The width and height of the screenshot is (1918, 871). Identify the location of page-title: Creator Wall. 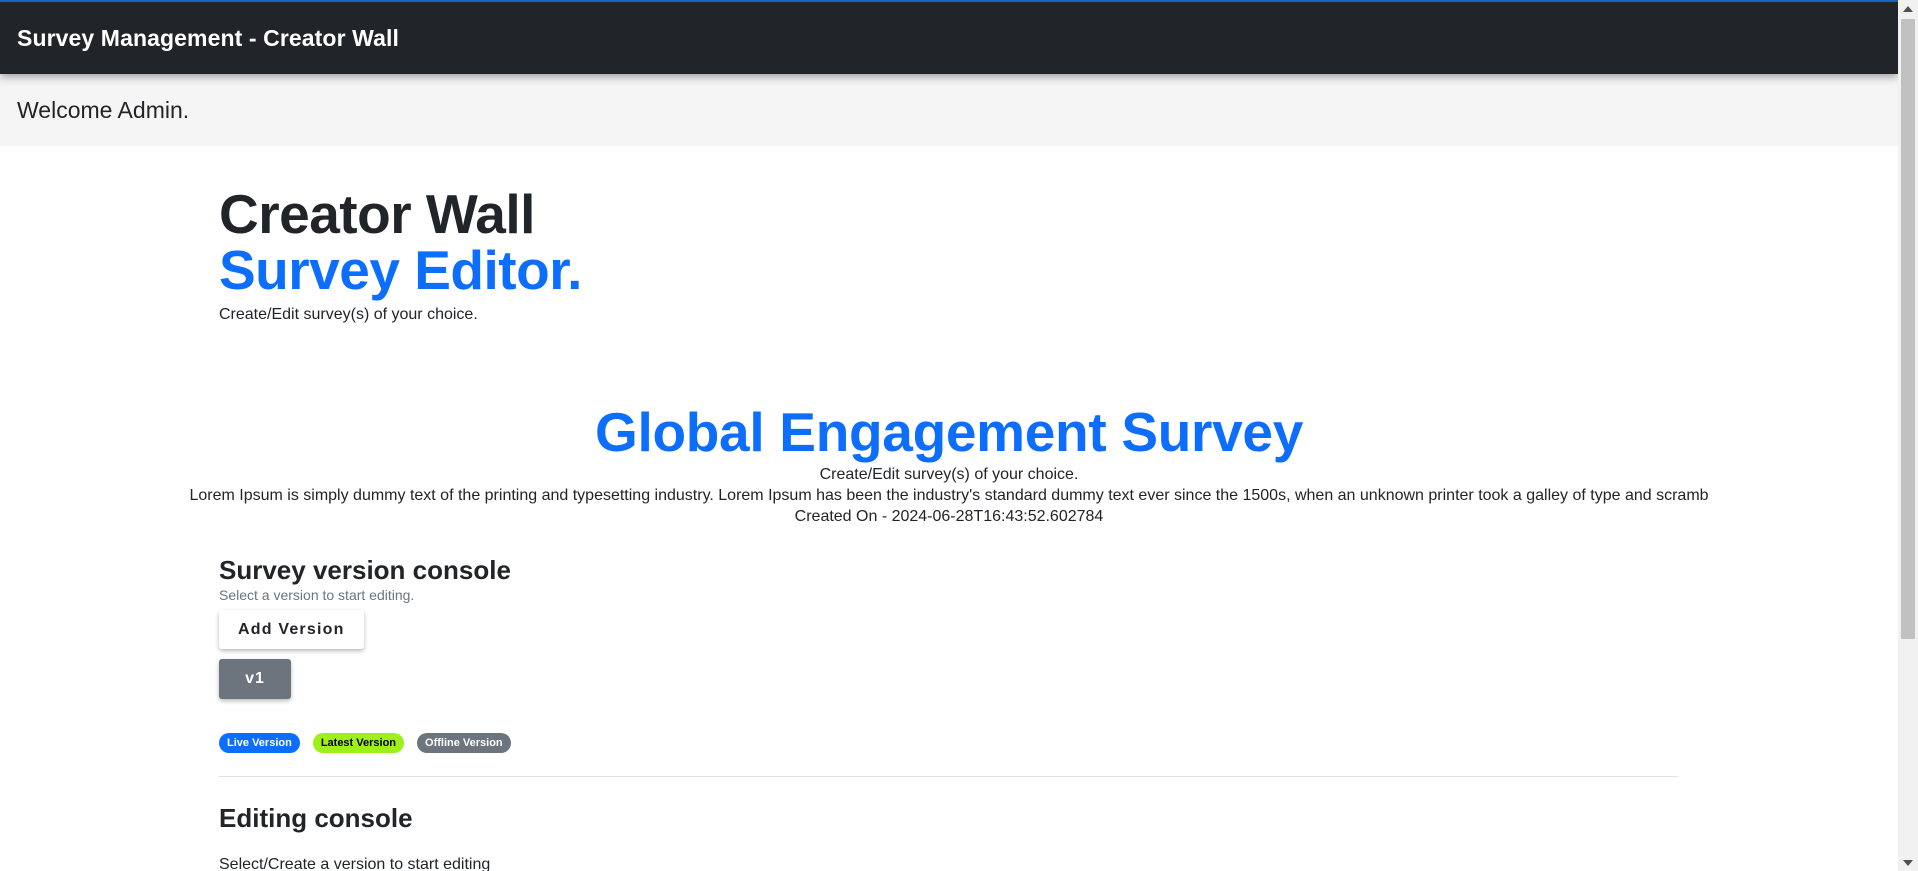
(377, 214).